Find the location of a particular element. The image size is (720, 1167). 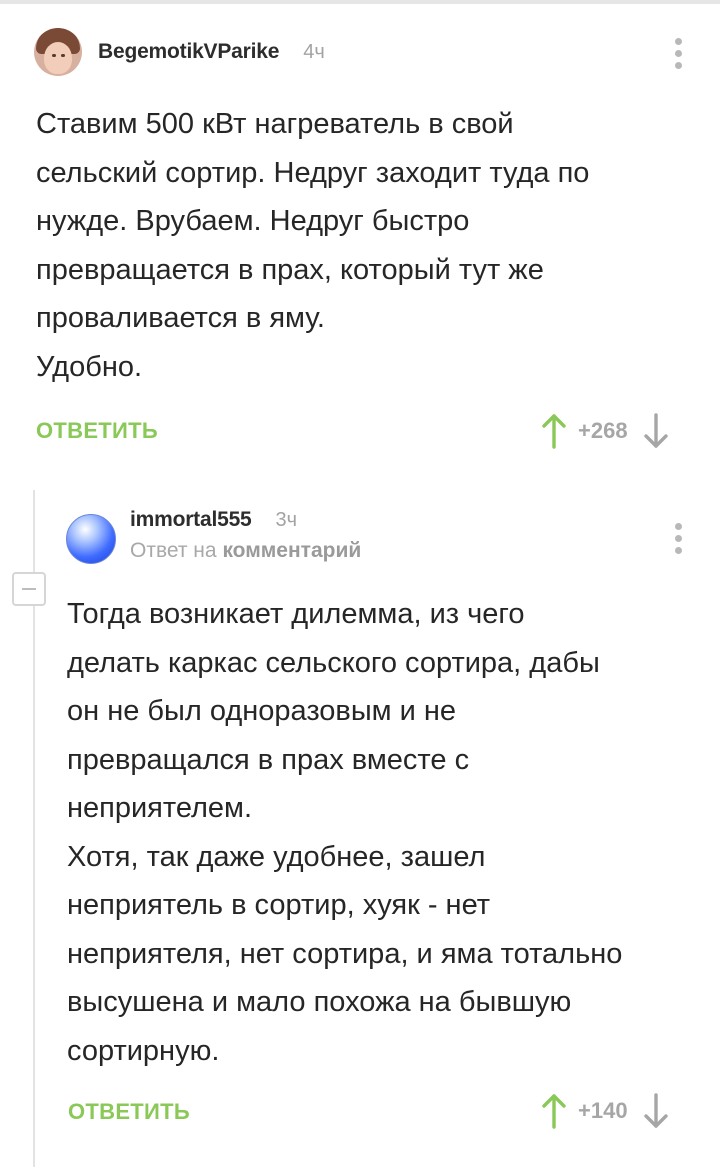

comment-header: BegemotikVParike 4ч is located at coordinates (179, 52).